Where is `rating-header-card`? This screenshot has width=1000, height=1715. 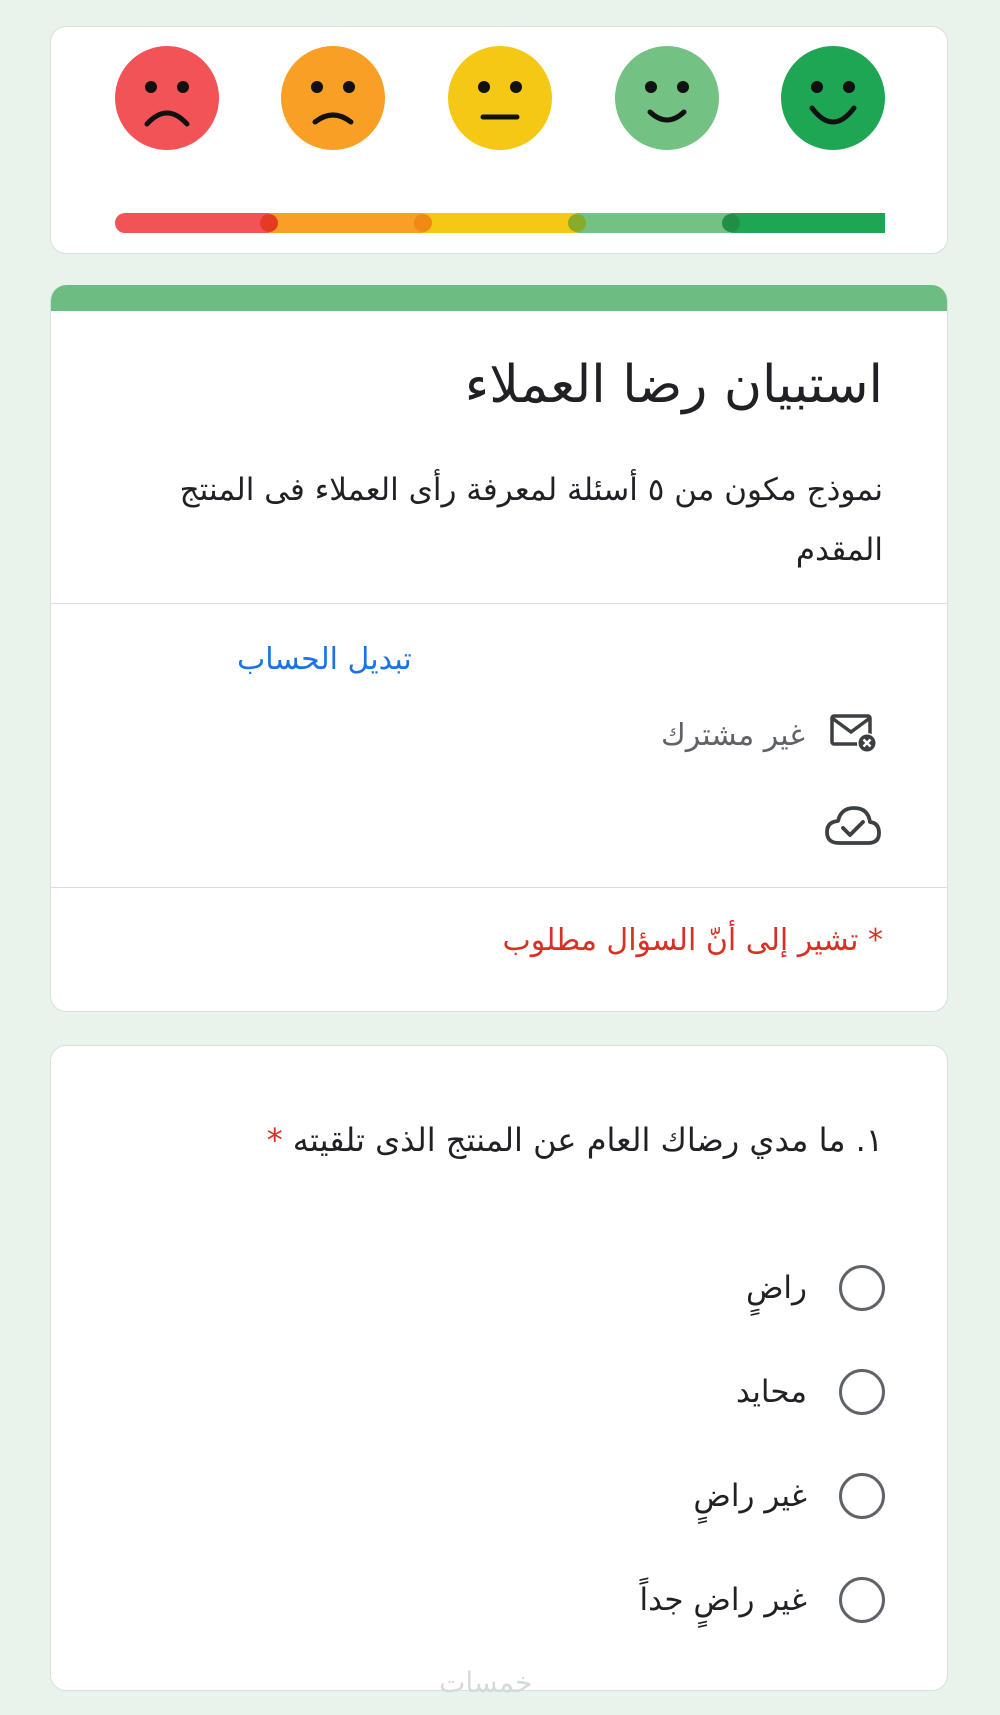
rating-header-card is located at coordinates (499, 140).